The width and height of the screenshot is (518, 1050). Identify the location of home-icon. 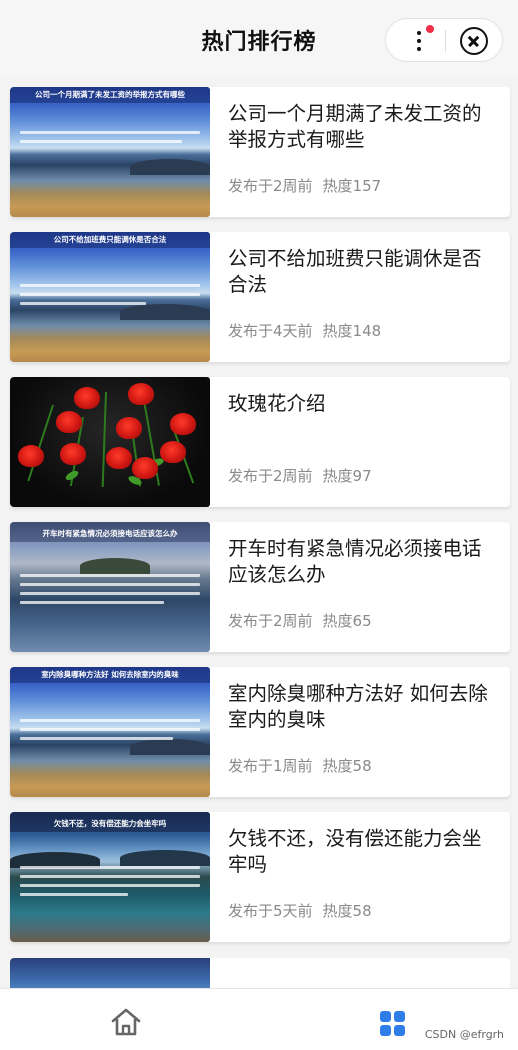
(126, 1022).